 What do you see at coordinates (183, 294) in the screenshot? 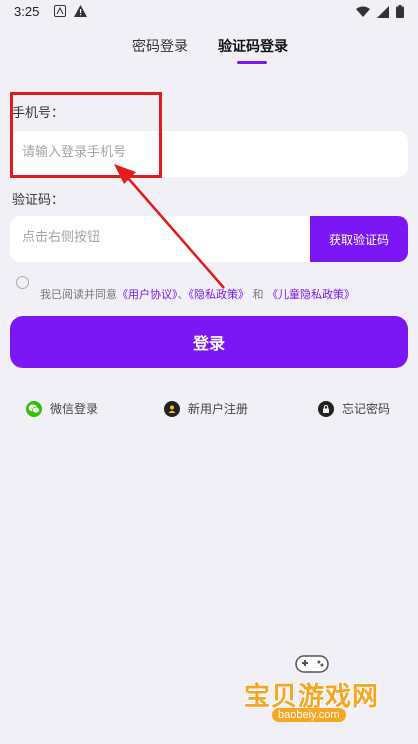
I see `agreement-sep: 、` at bounding box center [183, 294].